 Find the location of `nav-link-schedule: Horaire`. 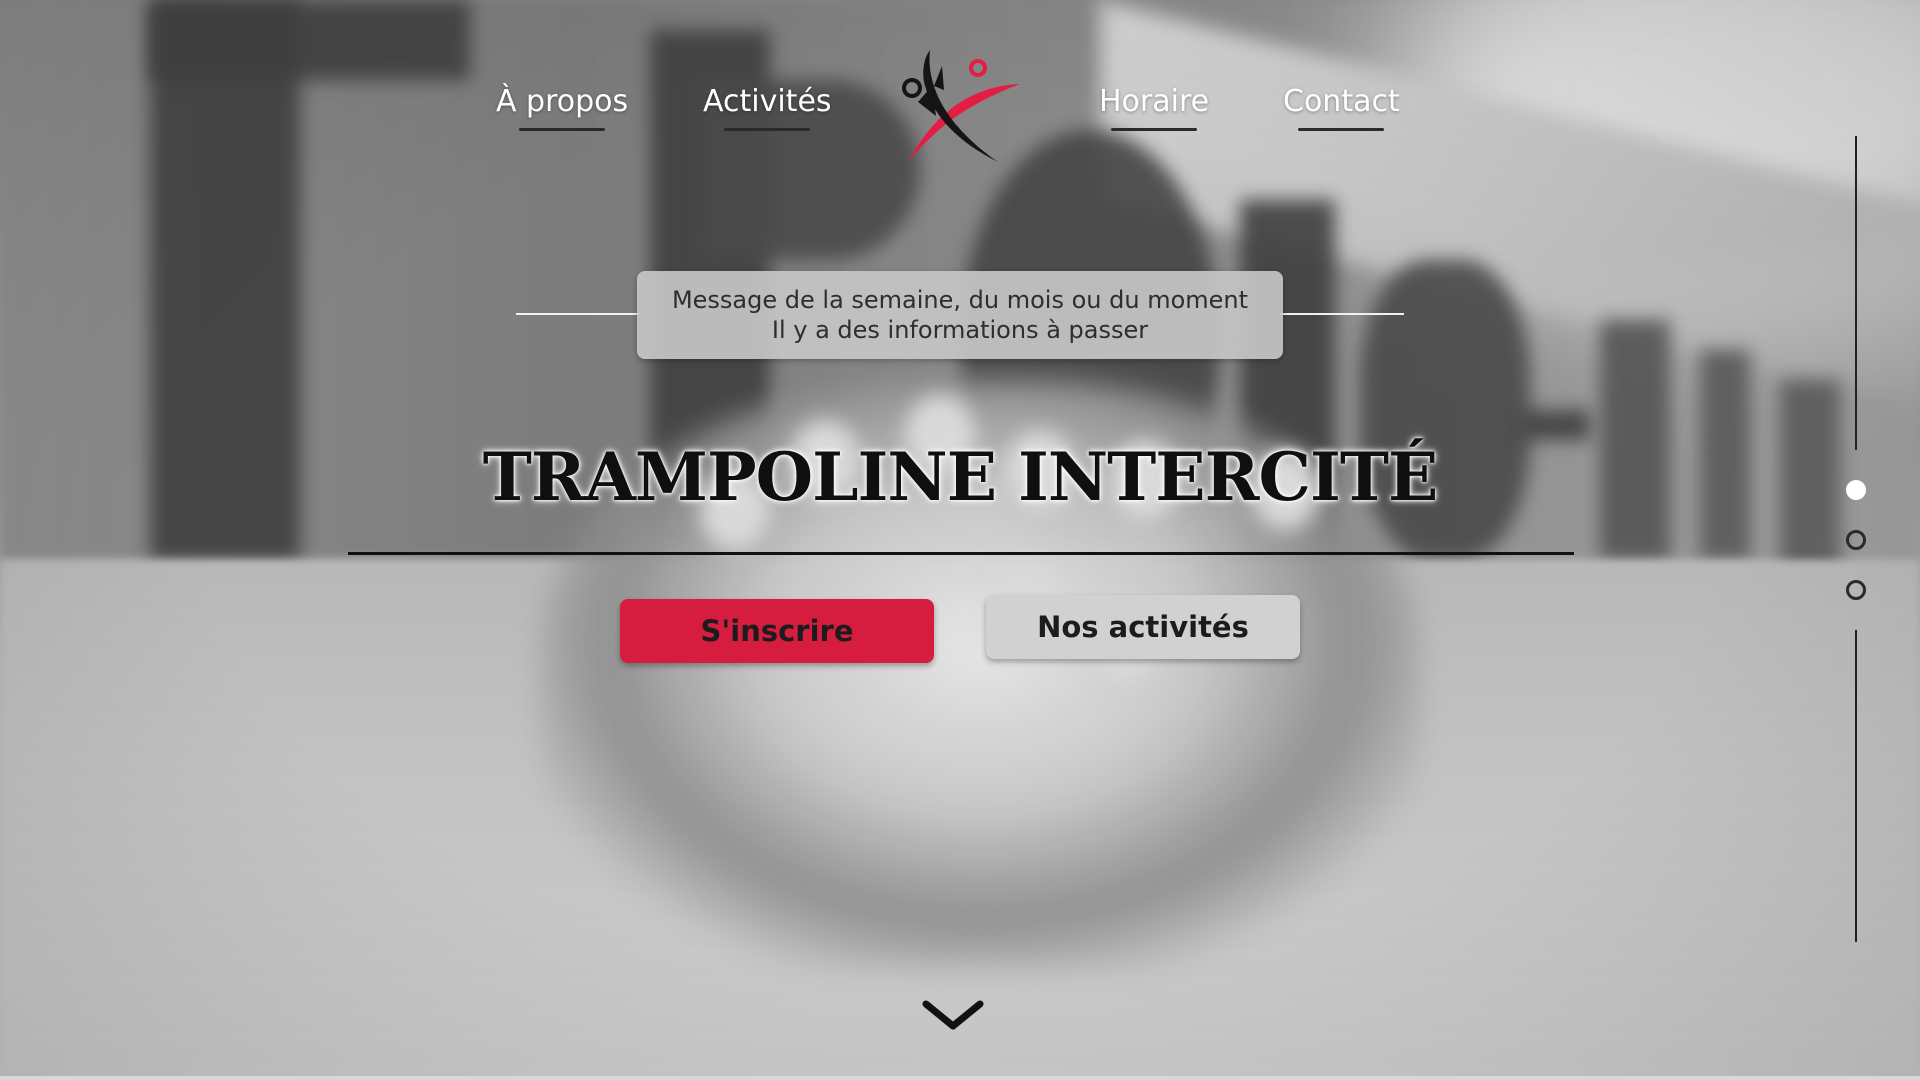

nav-link-schedule: Horaire is located at coordinates (1154, 107).